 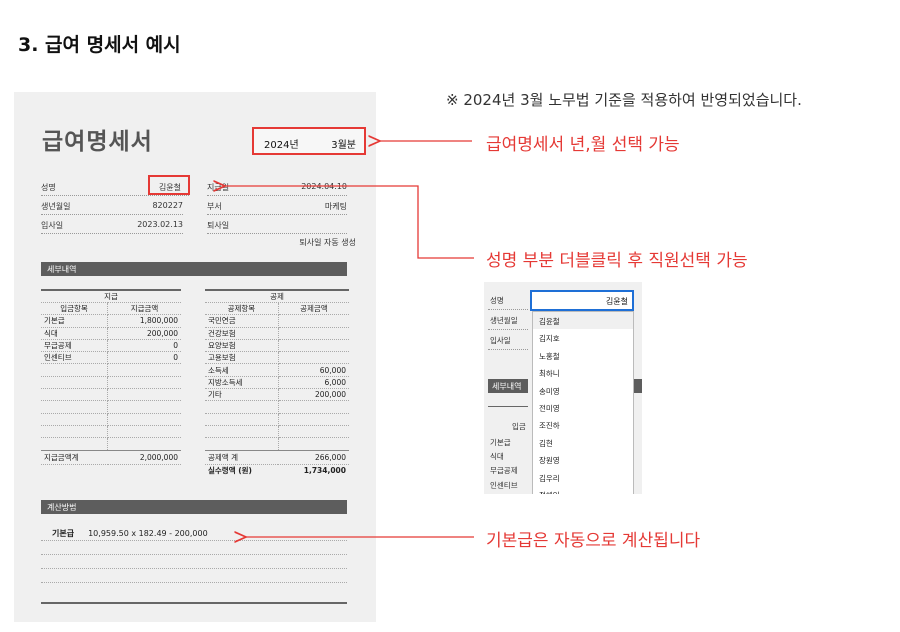 I want to click on name-annotation: 성명 부분 더블클릭 후 직원선택 가능, so click(x=617, y=261).